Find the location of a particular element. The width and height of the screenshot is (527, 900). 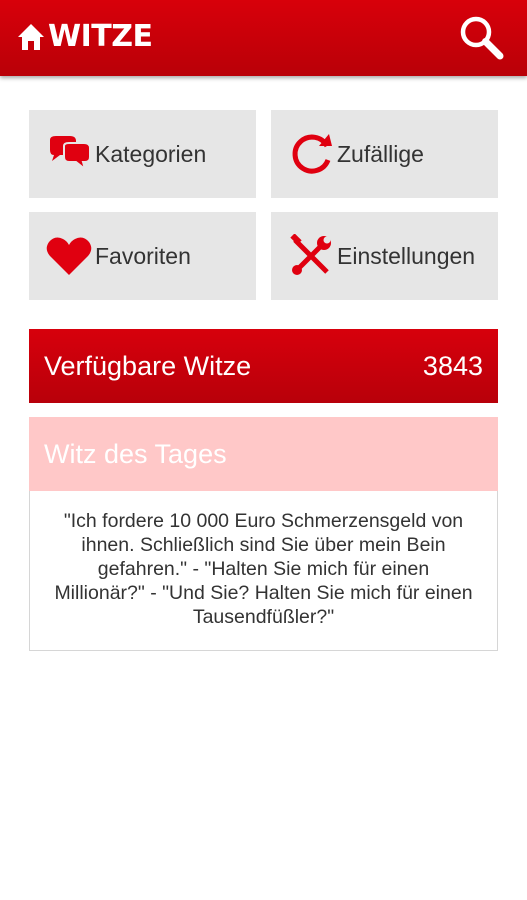

menu-tile-zufaellige: Zufällige is located at coordinates (384, 154).